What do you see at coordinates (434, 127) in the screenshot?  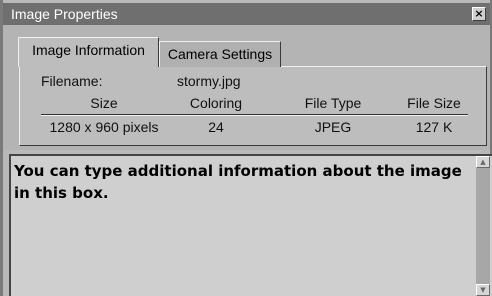 I see `value-file-size: 127 K` at bounding box center [434, 127].